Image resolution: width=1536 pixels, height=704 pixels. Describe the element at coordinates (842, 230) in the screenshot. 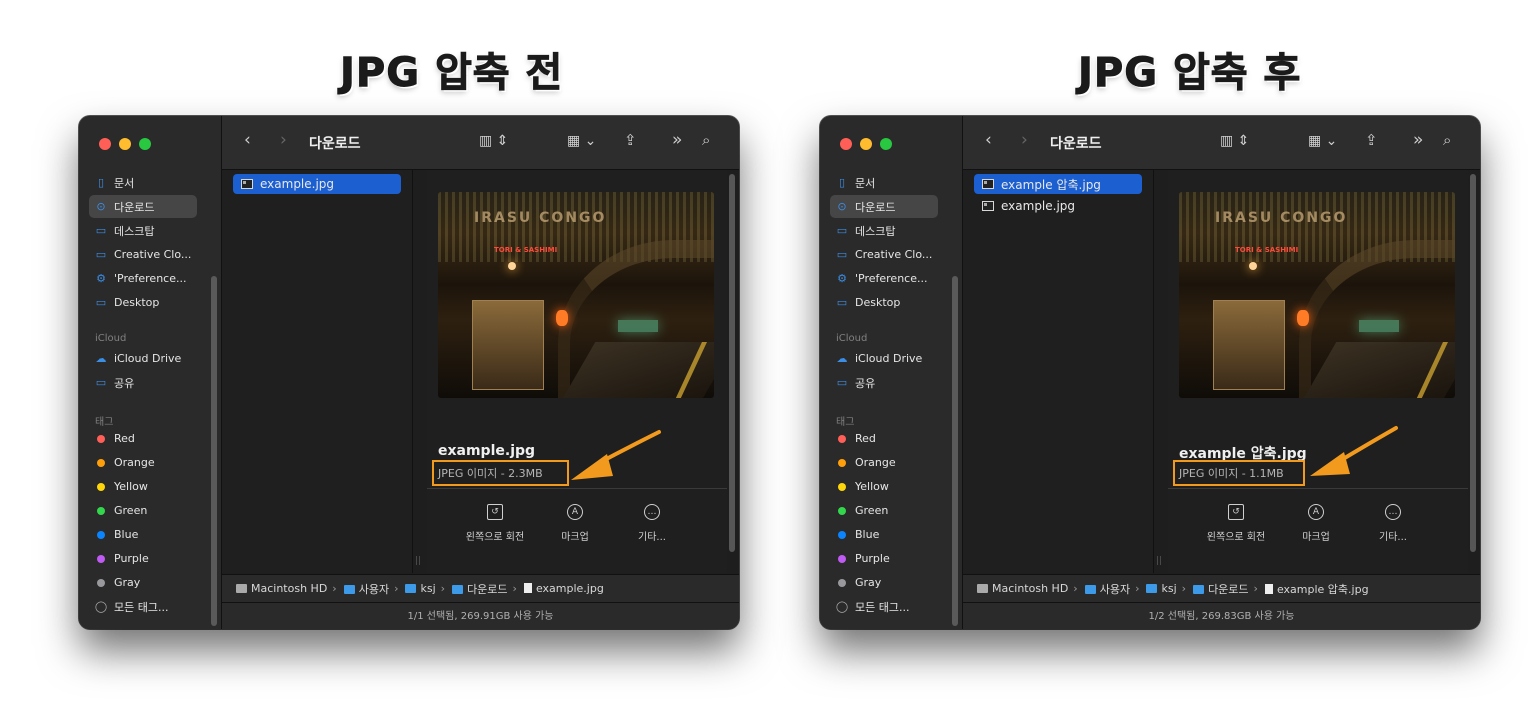

I see `desktop-icon: ▭` at that location.